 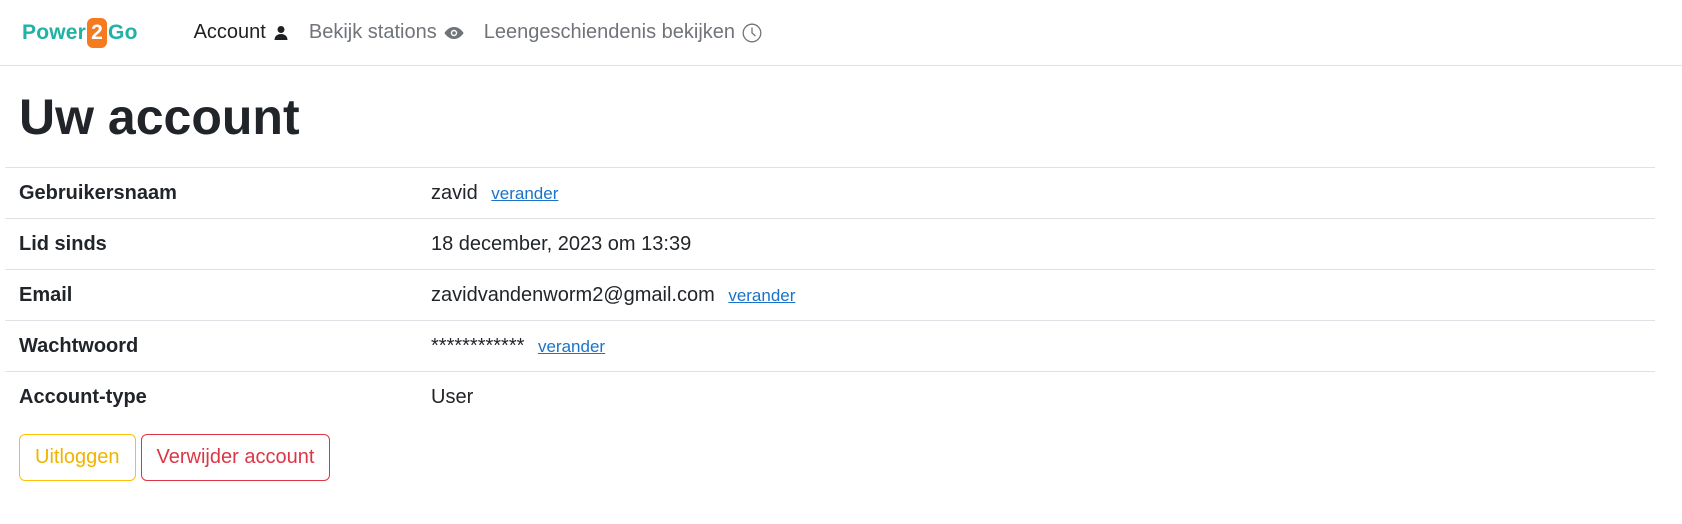 I want to click on brand-logo: Power 2 Go, so click(x=80, y=32).